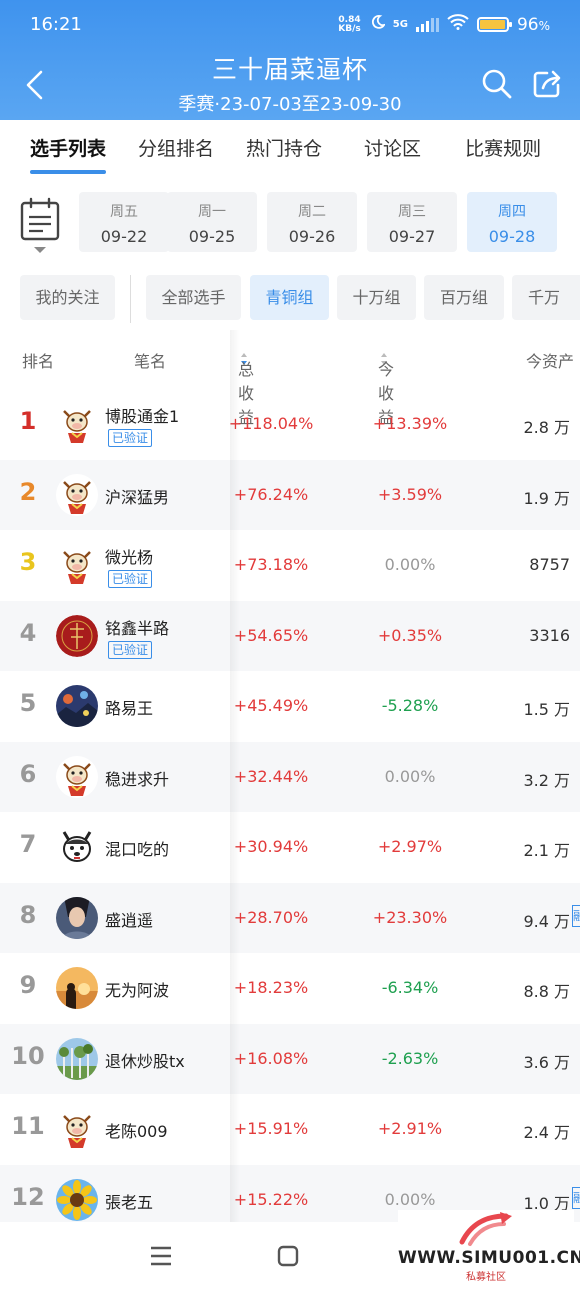  I want to click on player-row: 2 沪深猛男 +76.24% +3.59% 1.9 万, so click(290, 494).